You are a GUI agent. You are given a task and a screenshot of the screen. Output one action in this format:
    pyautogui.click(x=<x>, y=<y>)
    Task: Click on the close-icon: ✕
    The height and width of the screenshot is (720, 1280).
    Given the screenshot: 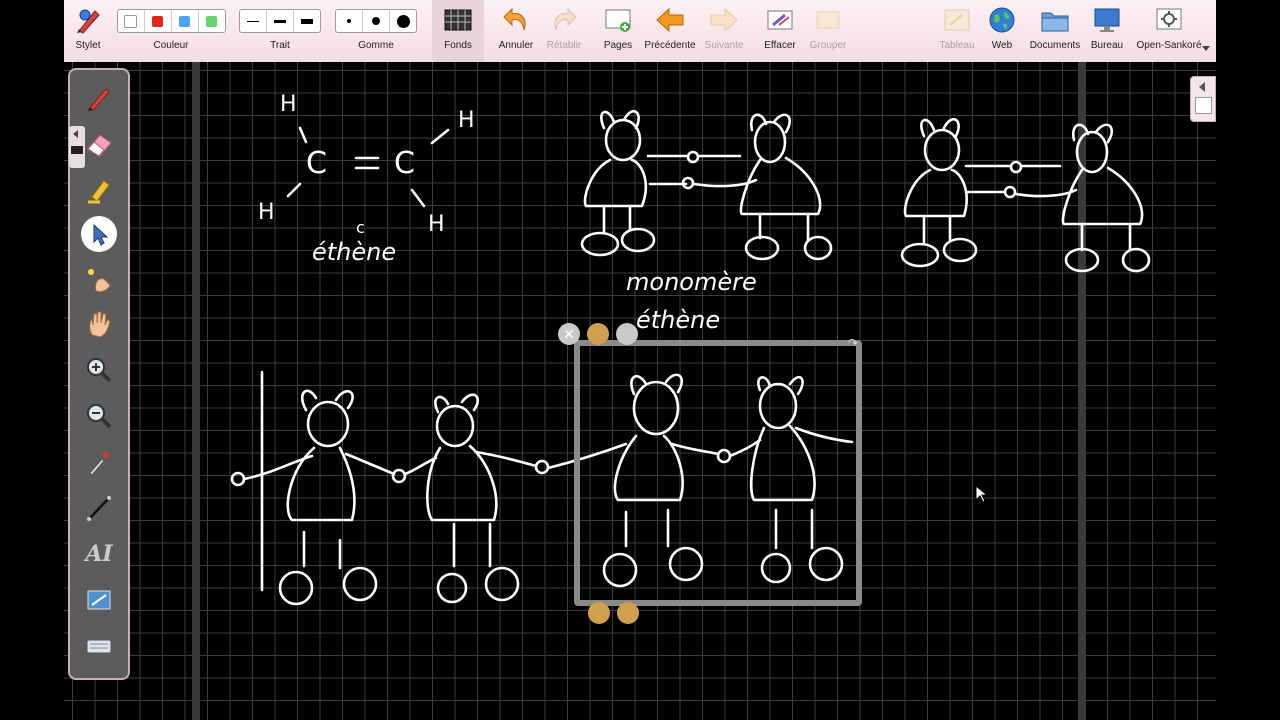 What is the action you would take?
    pyautogui.click(x=569, y=334)
    